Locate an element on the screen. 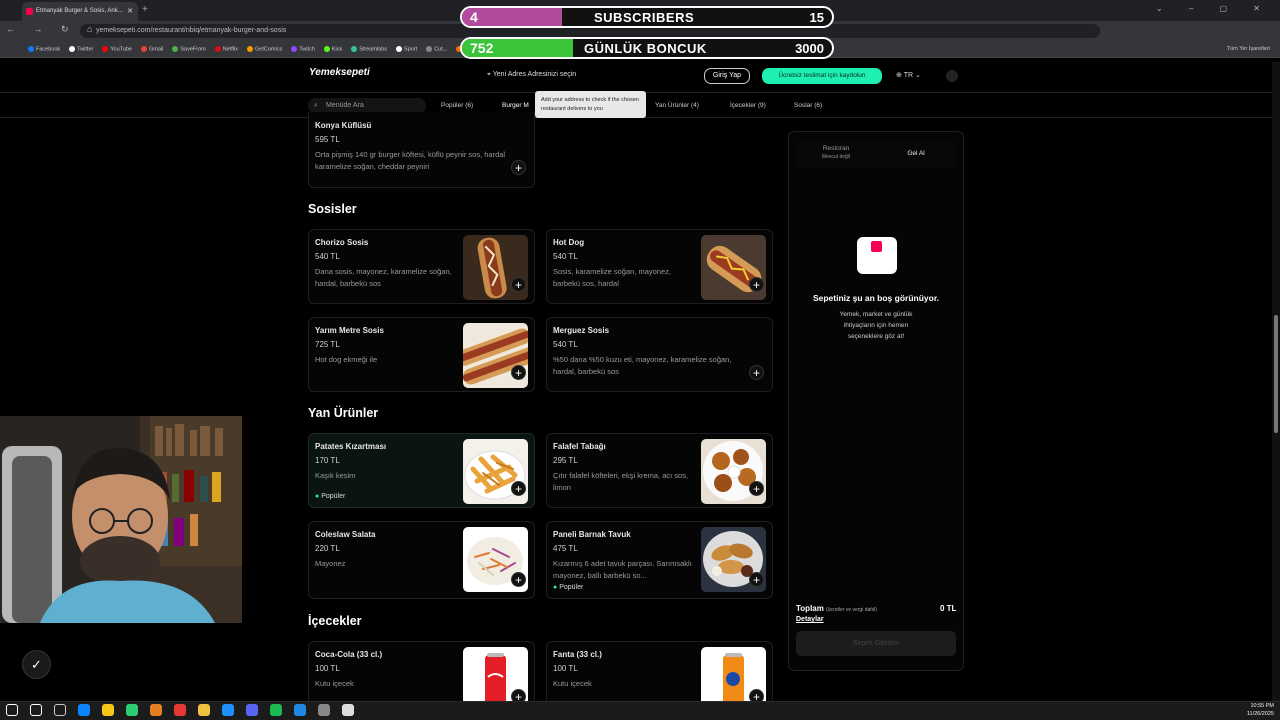 This screenshot has width=1280, height=720. folder-icon is located at coordinates (204, 710).